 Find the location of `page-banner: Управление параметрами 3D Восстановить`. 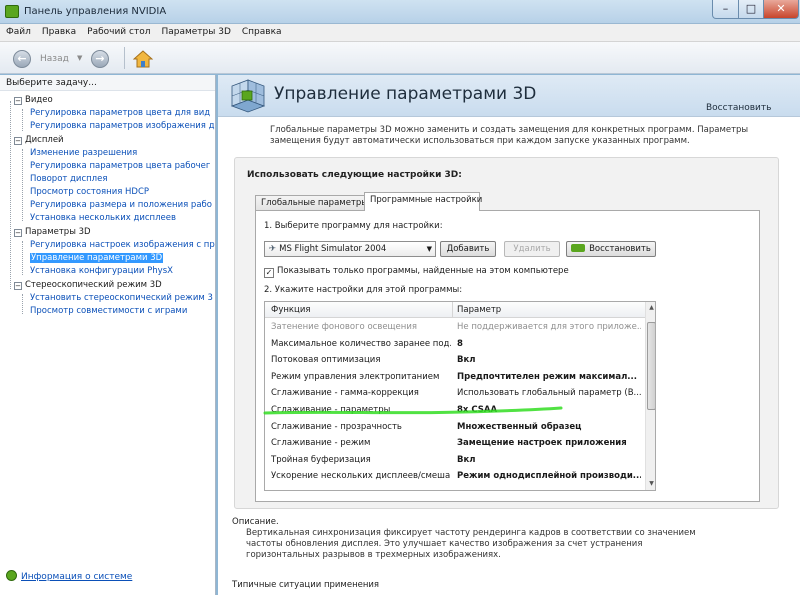

page-banner: Управление параметрами 3D Восстановить is located at coordinates (509, 96).